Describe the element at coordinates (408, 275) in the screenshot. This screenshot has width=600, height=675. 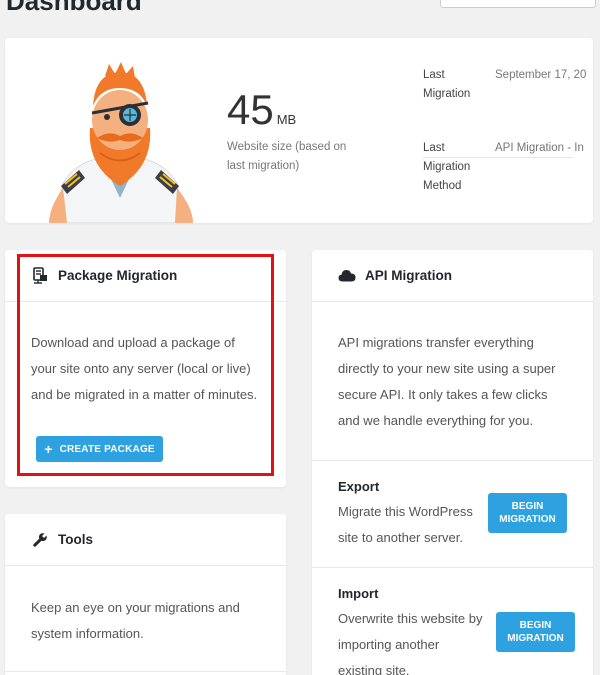
I see `api-migration-title: API Migration` at that location.